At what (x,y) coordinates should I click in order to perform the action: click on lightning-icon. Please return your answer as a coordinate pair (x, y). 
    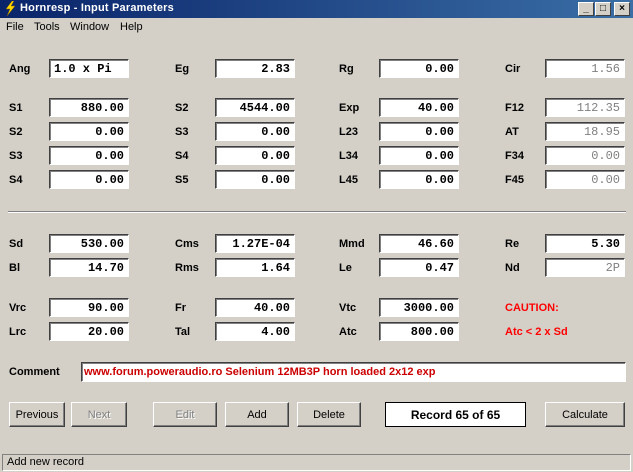
    Looking at the image, I should click on (10, 8).